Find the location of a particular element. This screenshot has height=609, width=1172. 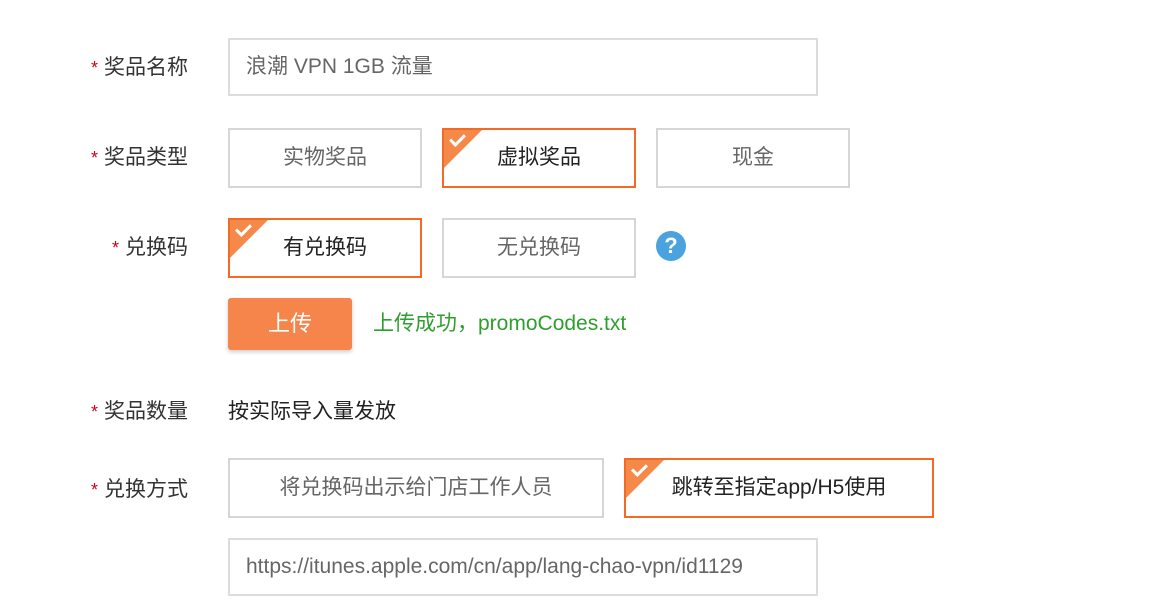

redeem-method-row: * 兑换方式 将兑换码出示给门店工作人员 跳转至指定app/H5使用 is located at coordinates (586, 488).